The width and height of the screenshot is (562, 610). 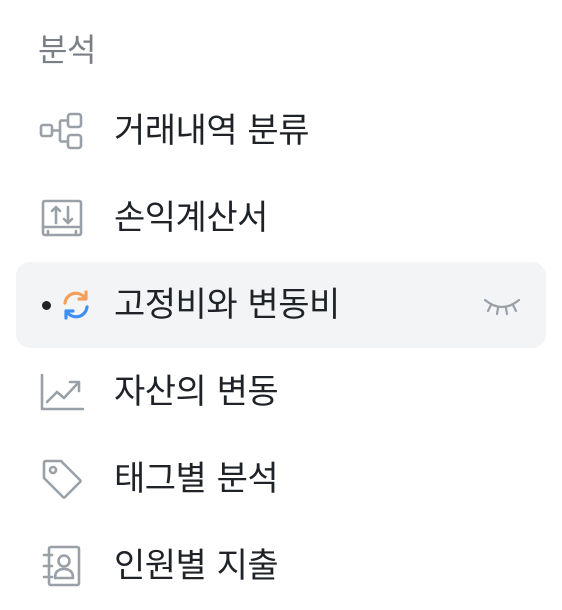 I want to click on menu-item-fixed-variable-costs: 고정비와 변동비, so click(x=281, y=305).